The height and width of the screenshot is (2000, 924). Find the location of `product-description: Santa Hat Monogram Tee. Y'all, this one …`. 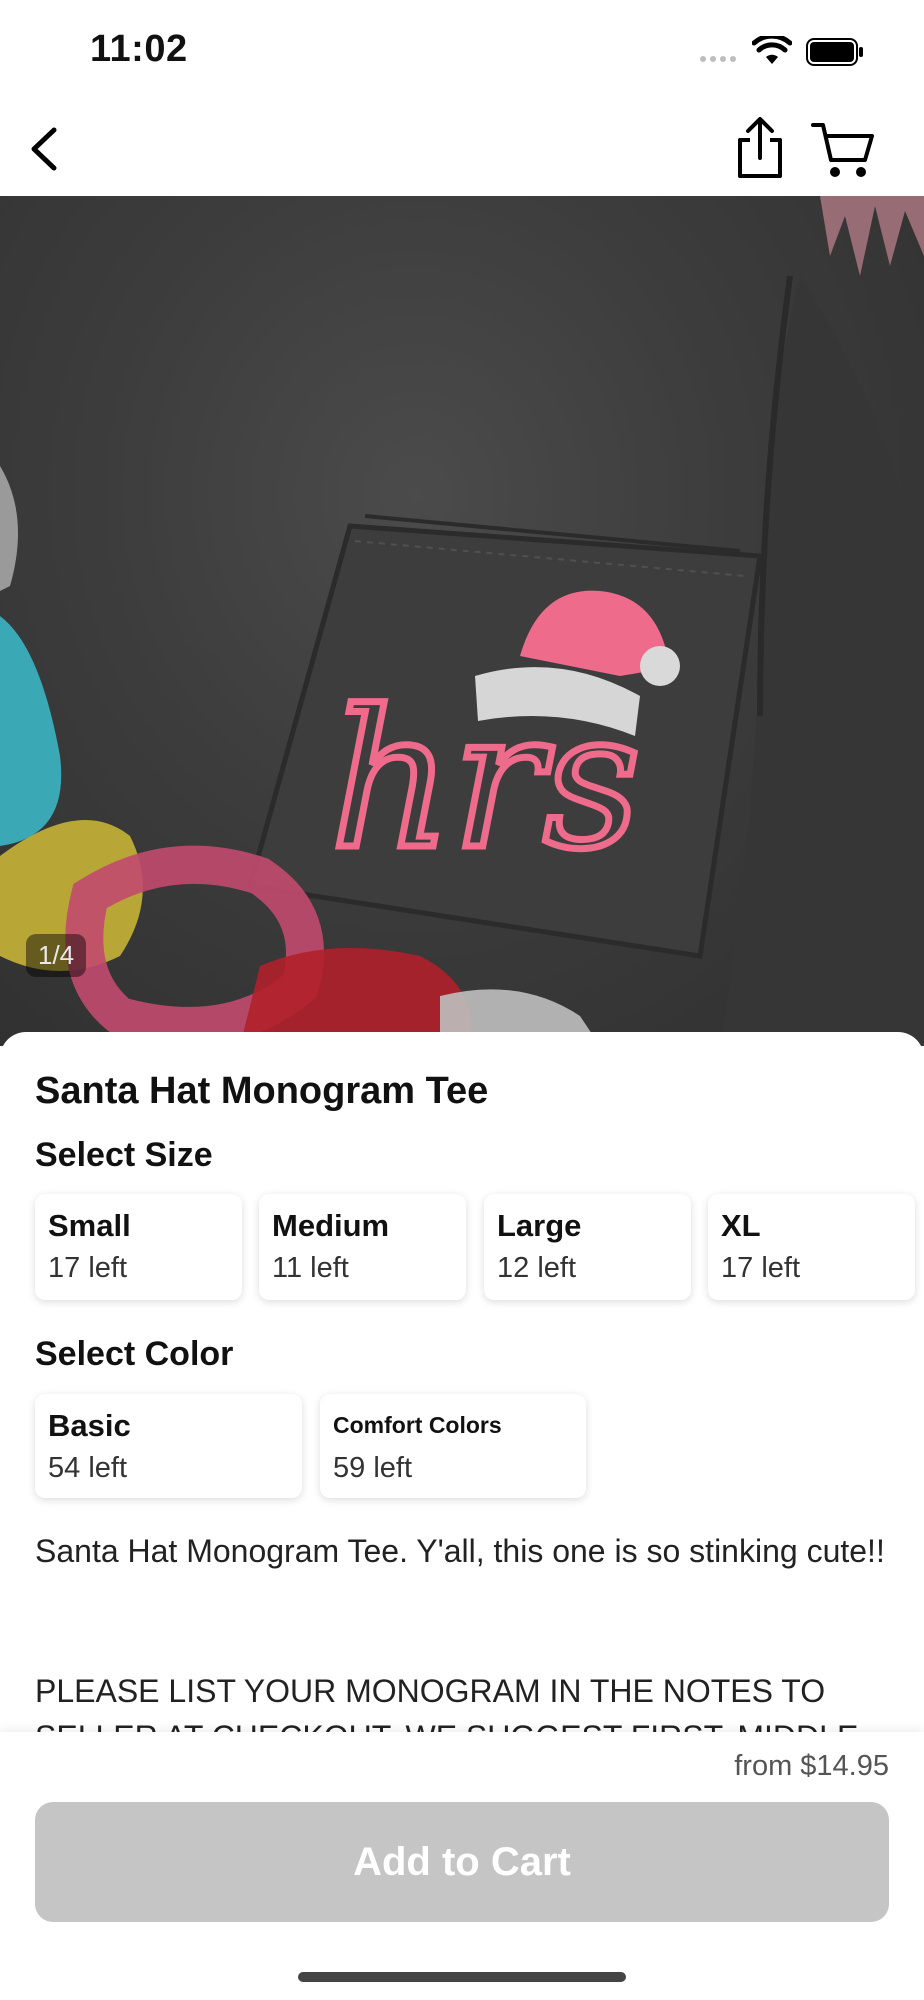

product-description: Santa Hat Monogram Tee. Y'all, this one … is located at coordinates (460, 1551).